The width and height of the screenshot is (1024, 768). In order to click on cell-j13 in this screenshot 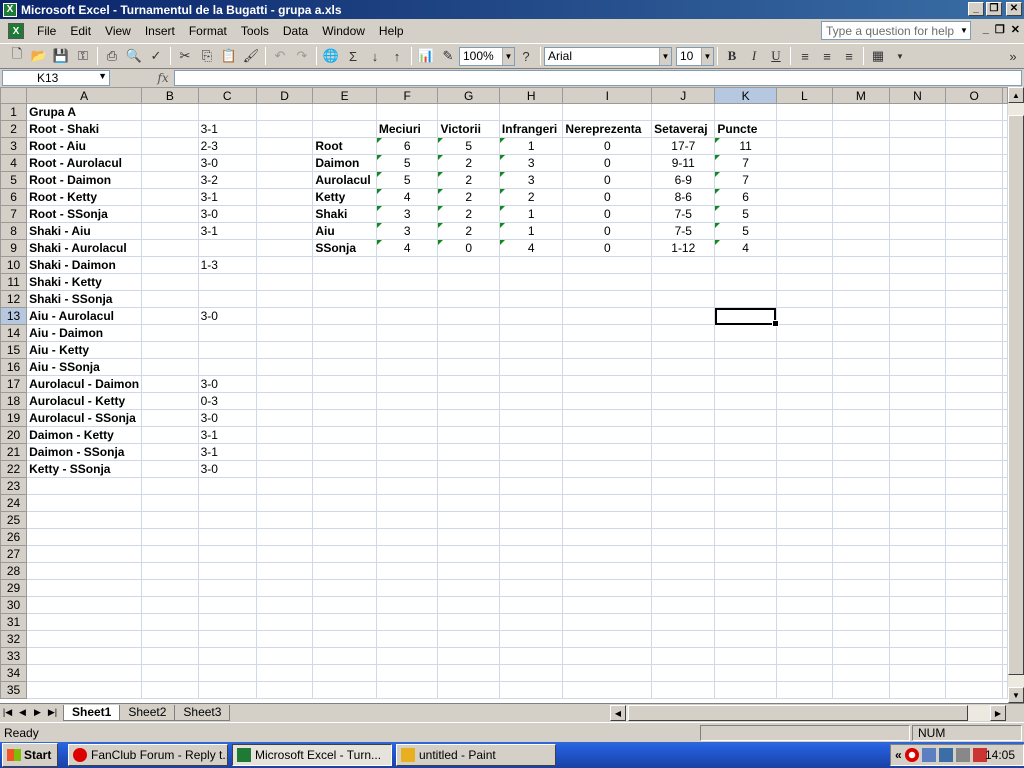, I will do `click(683, 316)`.